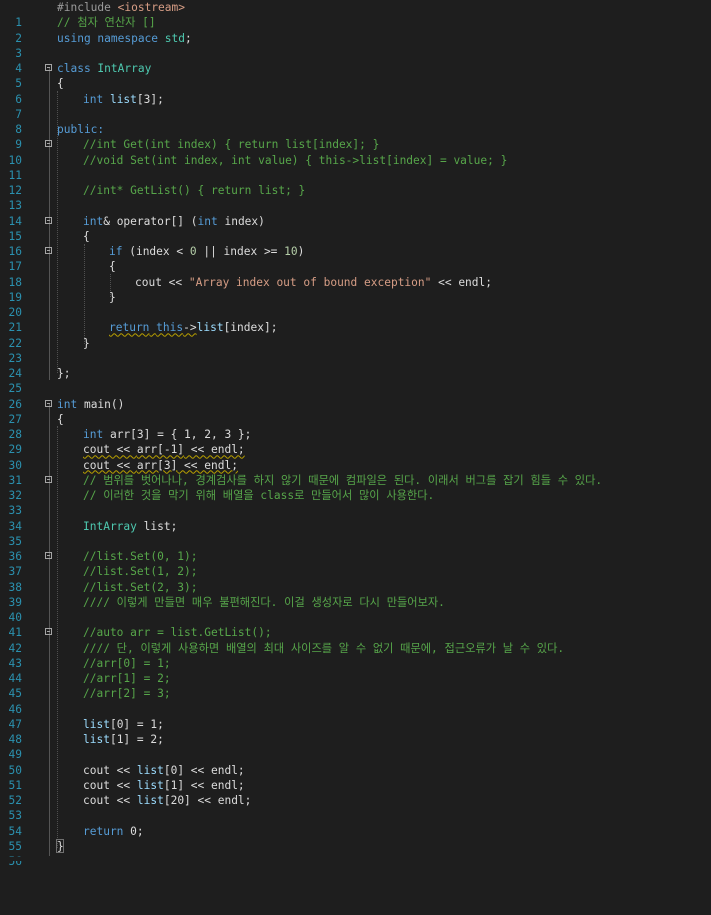 Image resolution: width=711 pixels, height=915 pixels. What do you see at coordinates (355, 746) in the screenshot?
I see `code-line: 49 list[1] = 2;` at bounding box center [355, 746].